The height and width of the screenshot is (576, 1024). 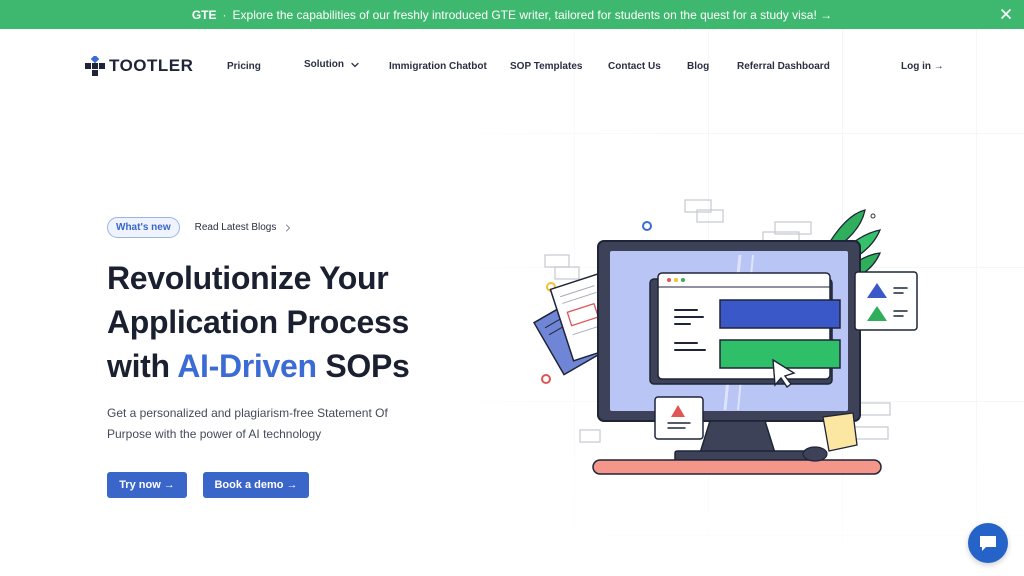 What do you see at coordinates (698, 66) in the screenshot?
I see `nav-blog: Blog` at bounding box center [698, 66].